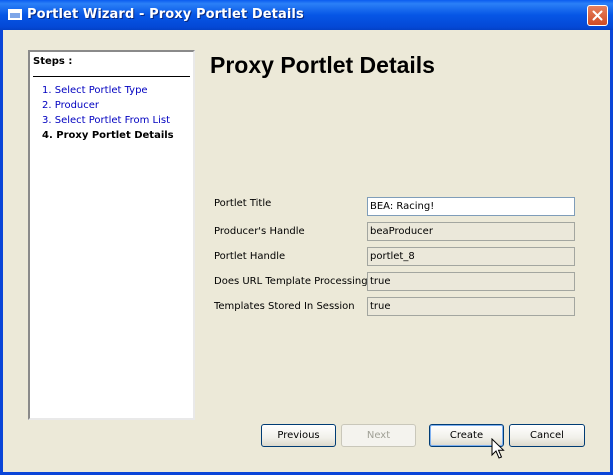  Describe the element at coordinates (243, 203) in the screenshot. I see `portlet-title-label: Portlet Title` at that location.